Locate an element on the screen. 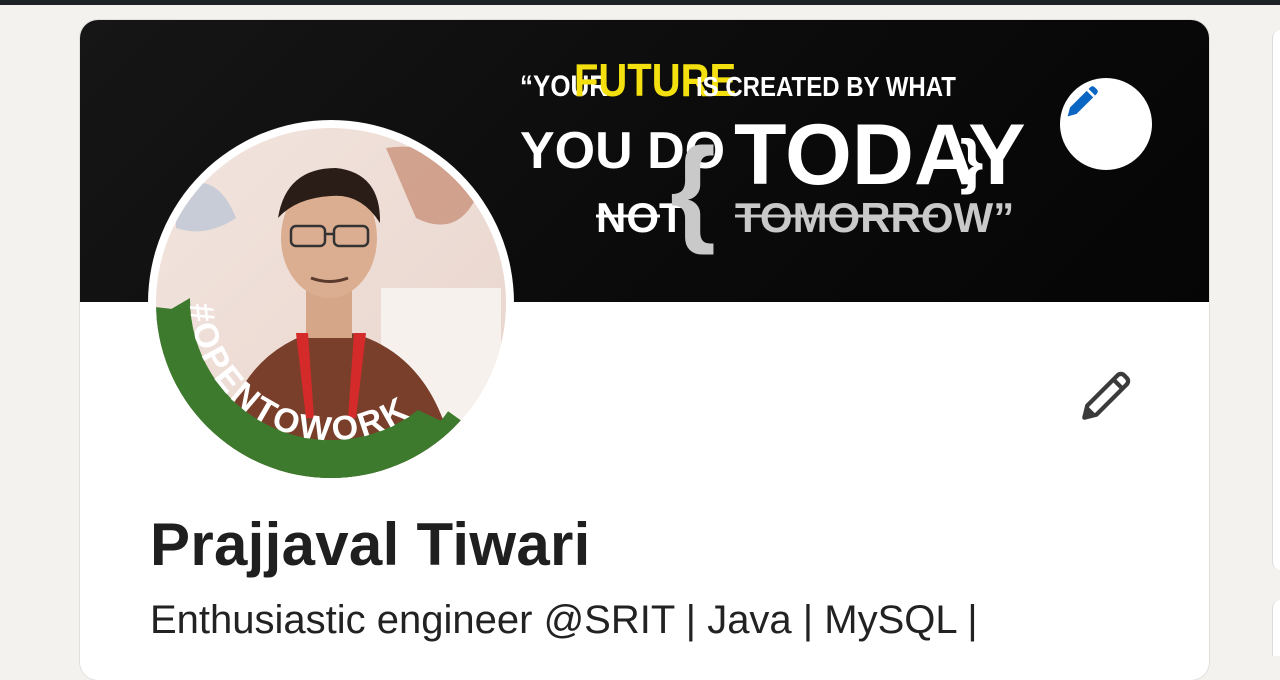 The height and width of the screenshot is (680, 1280). edit-profile-button is located at coordinates (1107, 395).